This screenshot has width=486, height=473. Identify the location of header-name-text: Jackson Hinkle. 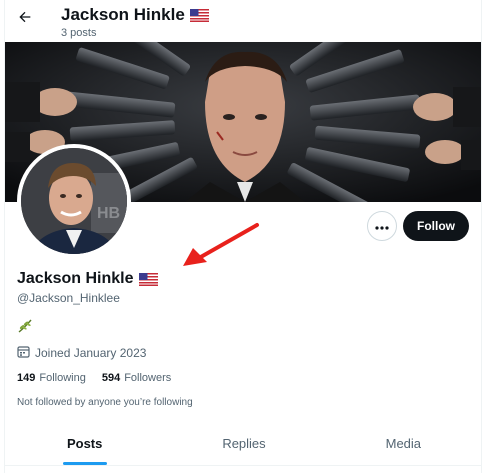
(123, 14).